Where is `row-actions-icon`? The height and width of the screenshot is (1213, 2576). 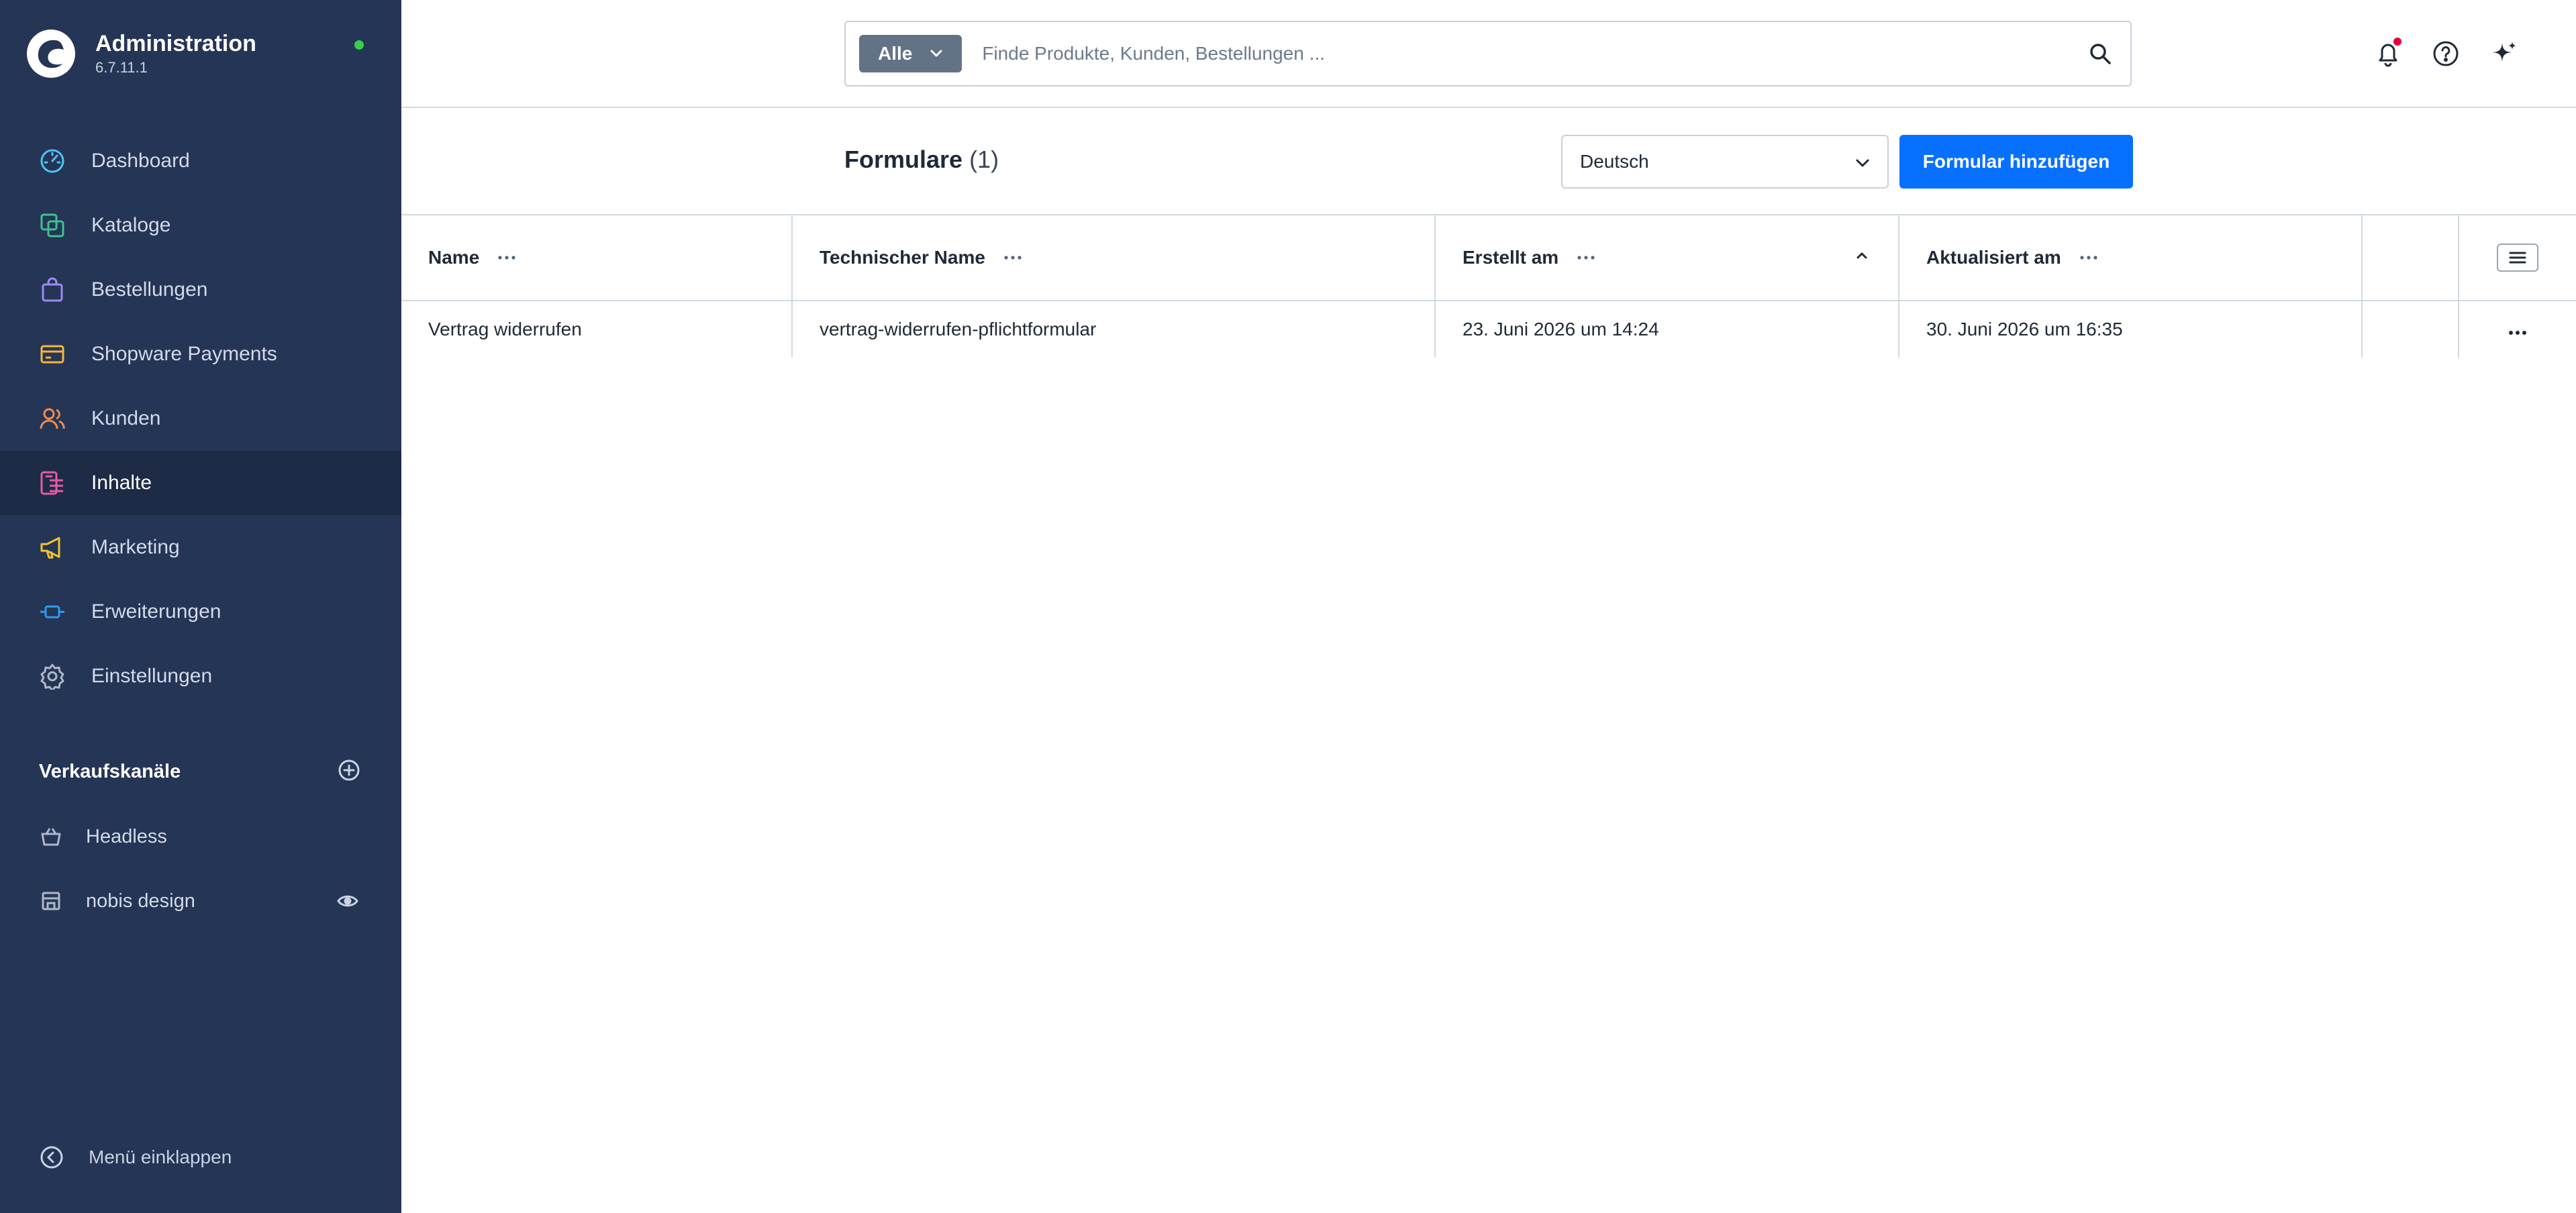
row-actions-icon is located at coordinates (2517, 329).